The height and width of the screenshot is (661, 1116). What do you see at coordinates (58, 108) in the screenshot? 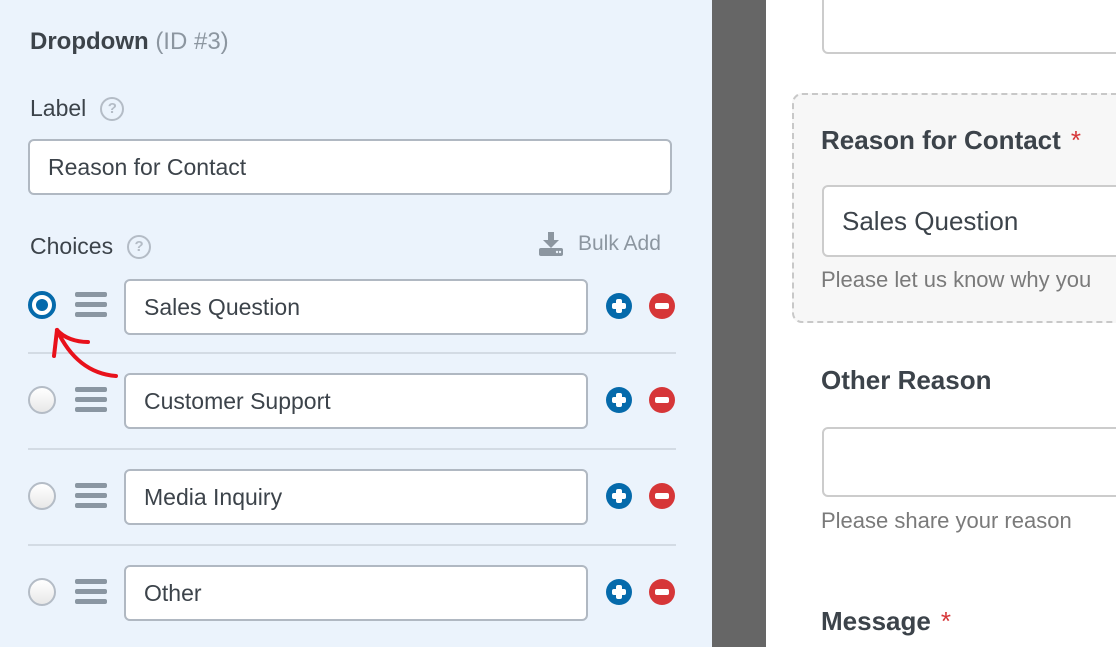
I see `label-heading-text: Label` at bounding box center [58, 108].